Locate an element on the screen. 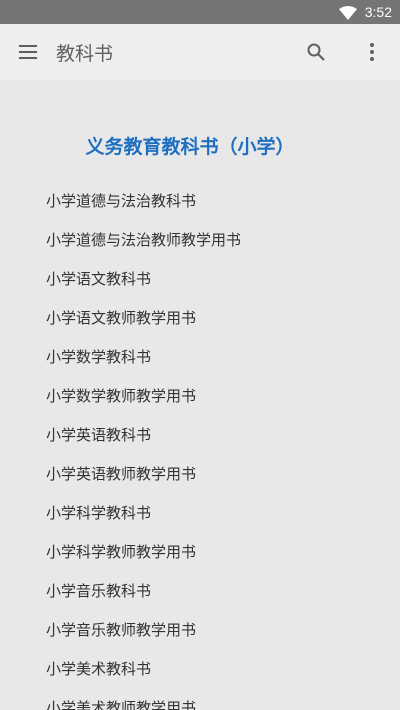 The width and height of the screenshot is (400, 710). list-item: 小学语文教师教学用书 is located at coordinates (143, 320).